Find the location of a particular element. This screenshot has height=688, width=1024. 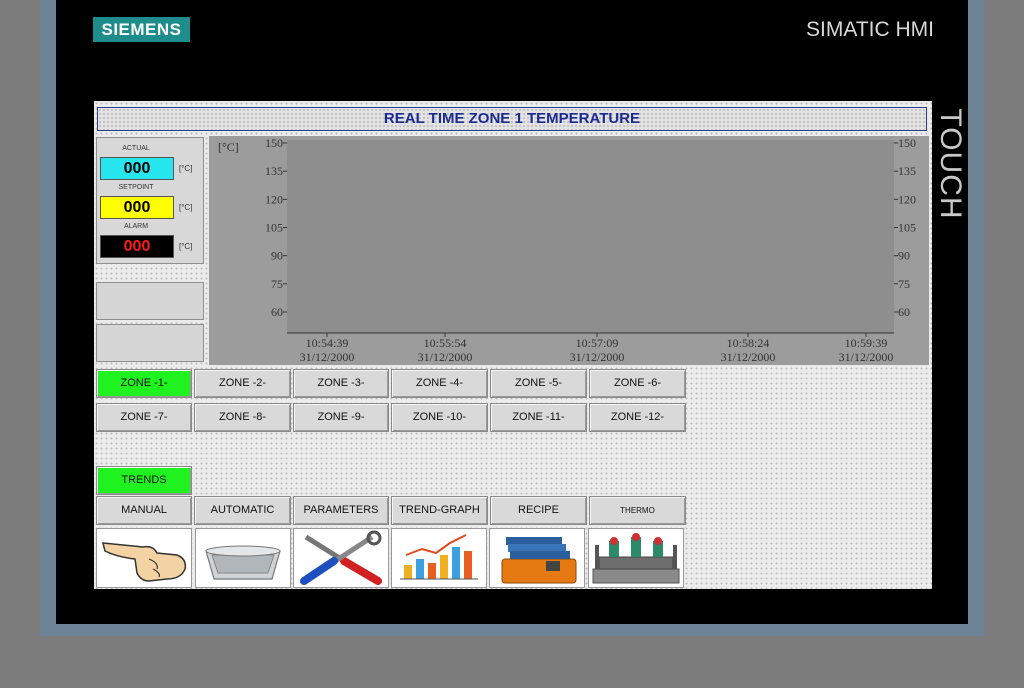

y-tick-left: 105 is located at coordinates (274, 228).